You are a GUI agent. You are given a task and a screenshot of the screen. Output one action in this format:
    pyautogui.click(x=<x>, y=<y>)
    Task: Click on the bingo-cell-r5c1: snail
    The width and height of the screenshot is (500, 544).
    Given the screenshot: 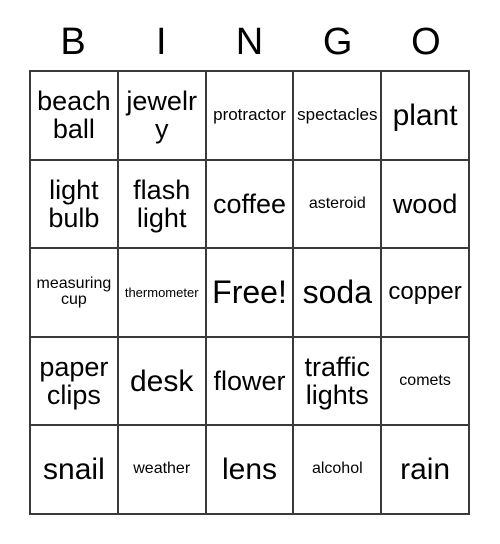 What is the action you would take?
    pyautogui.click(x=75, y=470)
    